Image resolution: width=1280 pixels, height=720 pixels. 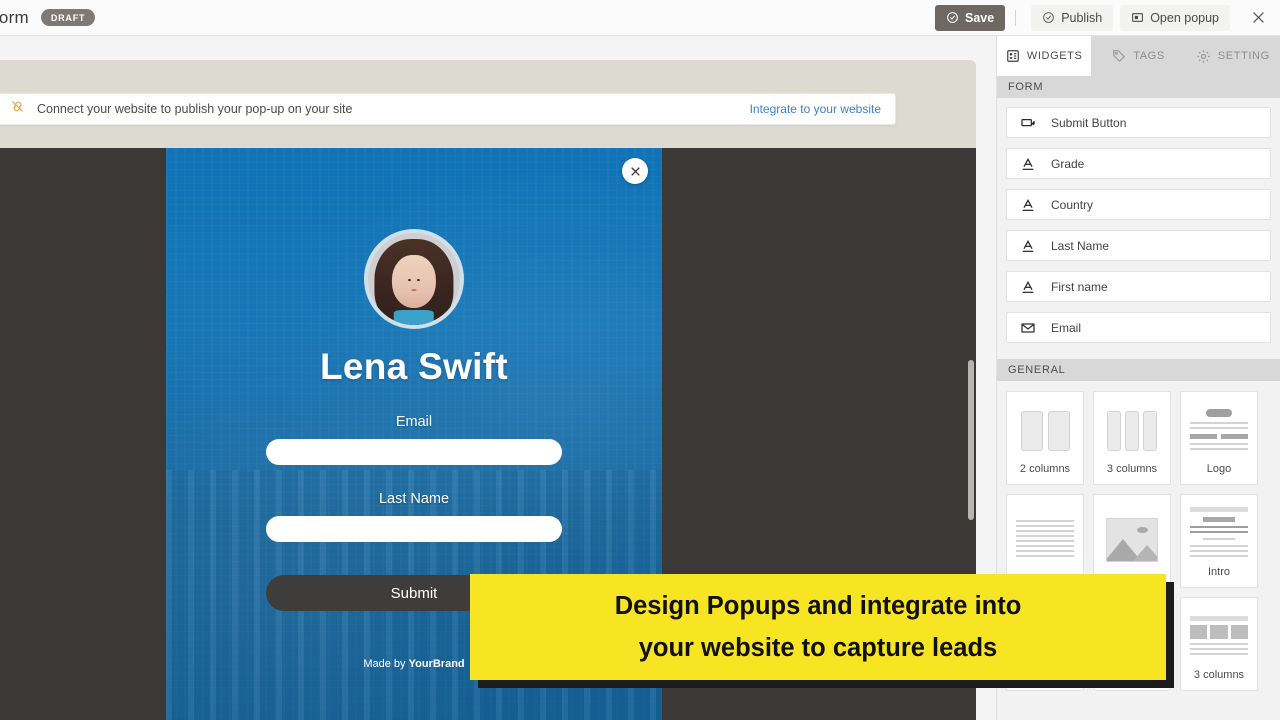 What do you see at coordinates (1138, 327) in the screenshot?
I see `widget-email: Email` at bounding box center [1138, 327].